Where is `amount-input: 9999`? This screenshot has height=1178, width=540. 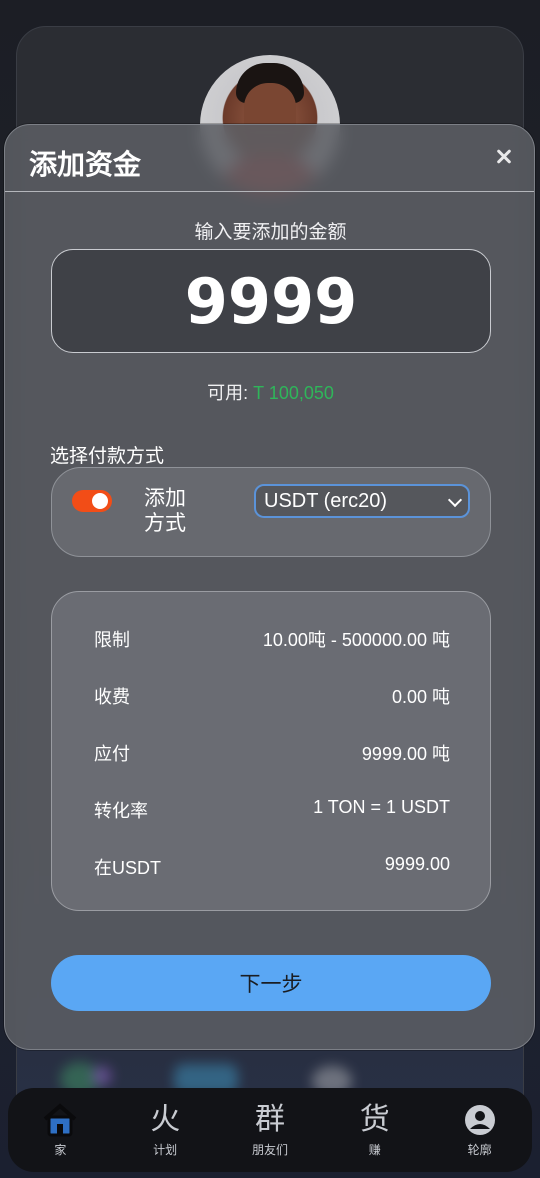 amount-input: 9999 is located at coordinates (271, 301).